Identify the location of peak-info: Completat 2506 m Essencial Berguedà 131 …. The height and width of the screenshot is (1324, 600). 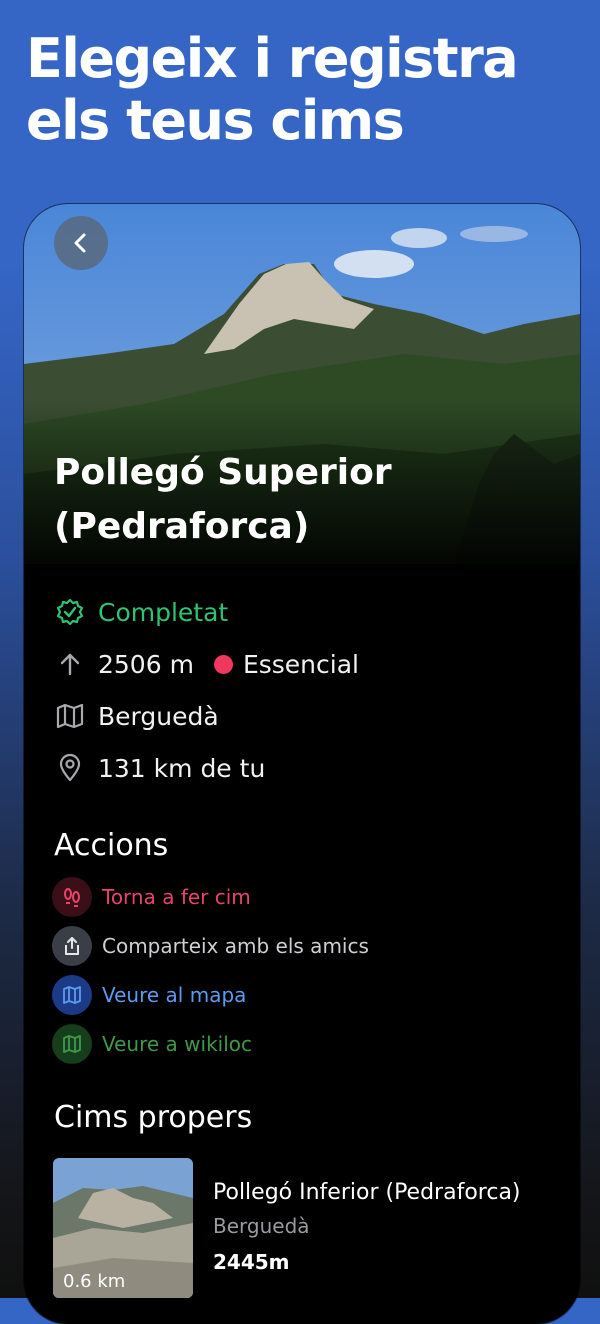
(304, 690).